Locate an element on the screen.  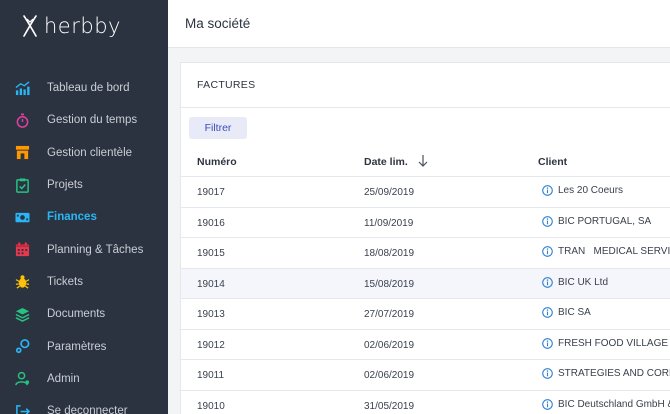
table-row: 19016 11/09/2019 BIC PORTUGAL, SA is located at coordinates (425, 222).